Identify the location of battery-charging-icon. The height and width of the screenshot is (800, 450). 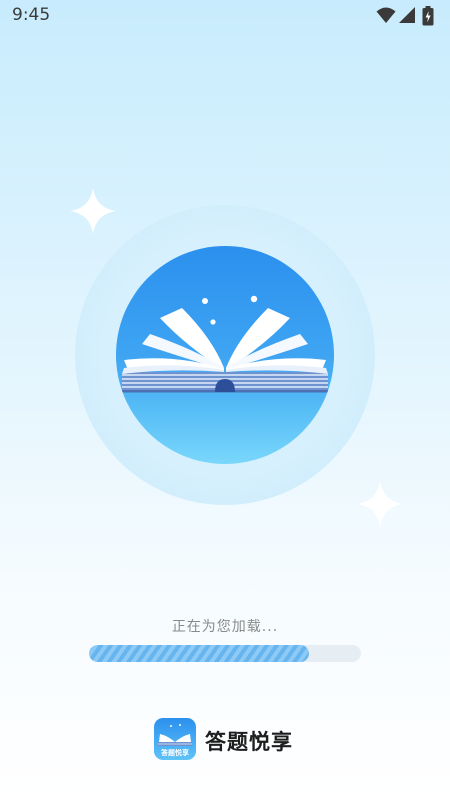
(428, 16).